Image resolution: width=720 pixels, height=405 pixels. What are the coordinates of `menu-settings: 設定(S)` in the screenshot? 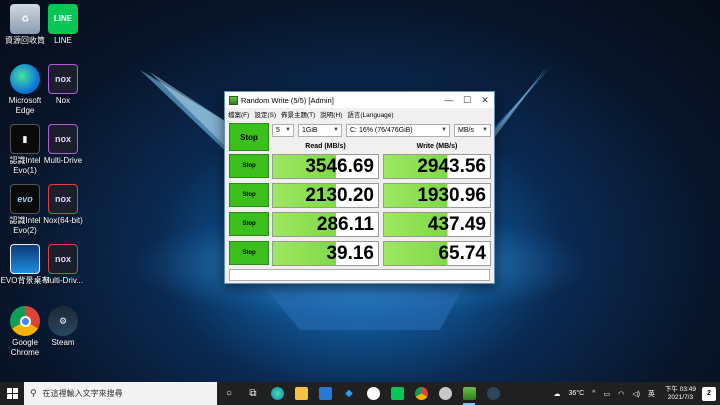 It's located at (265, 114).